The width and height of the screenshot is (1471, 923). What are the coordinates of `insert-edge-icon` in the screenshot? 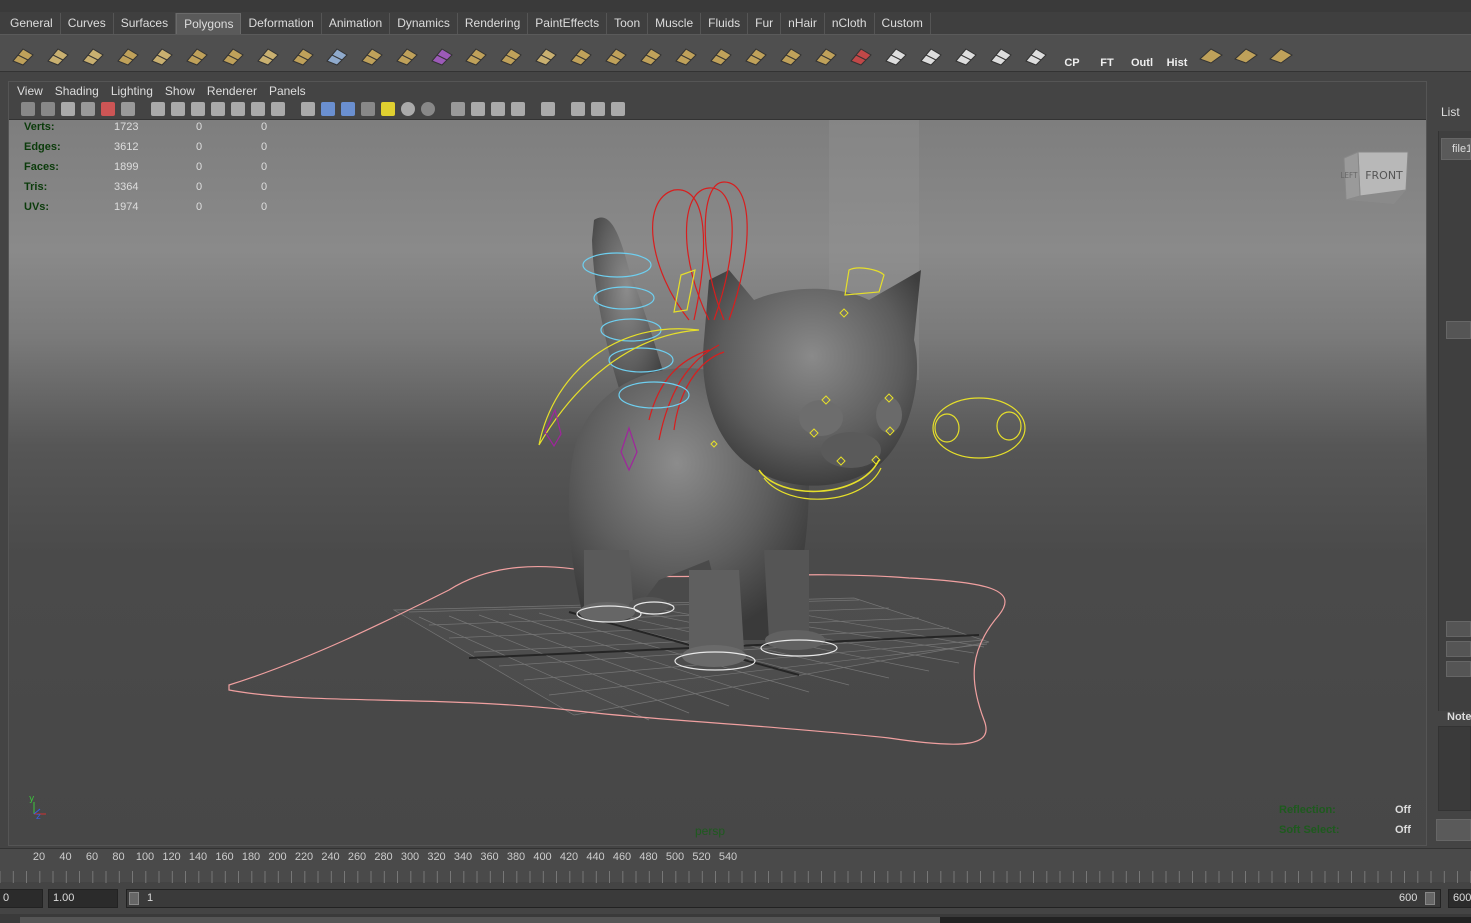 It's located at (616, 54).